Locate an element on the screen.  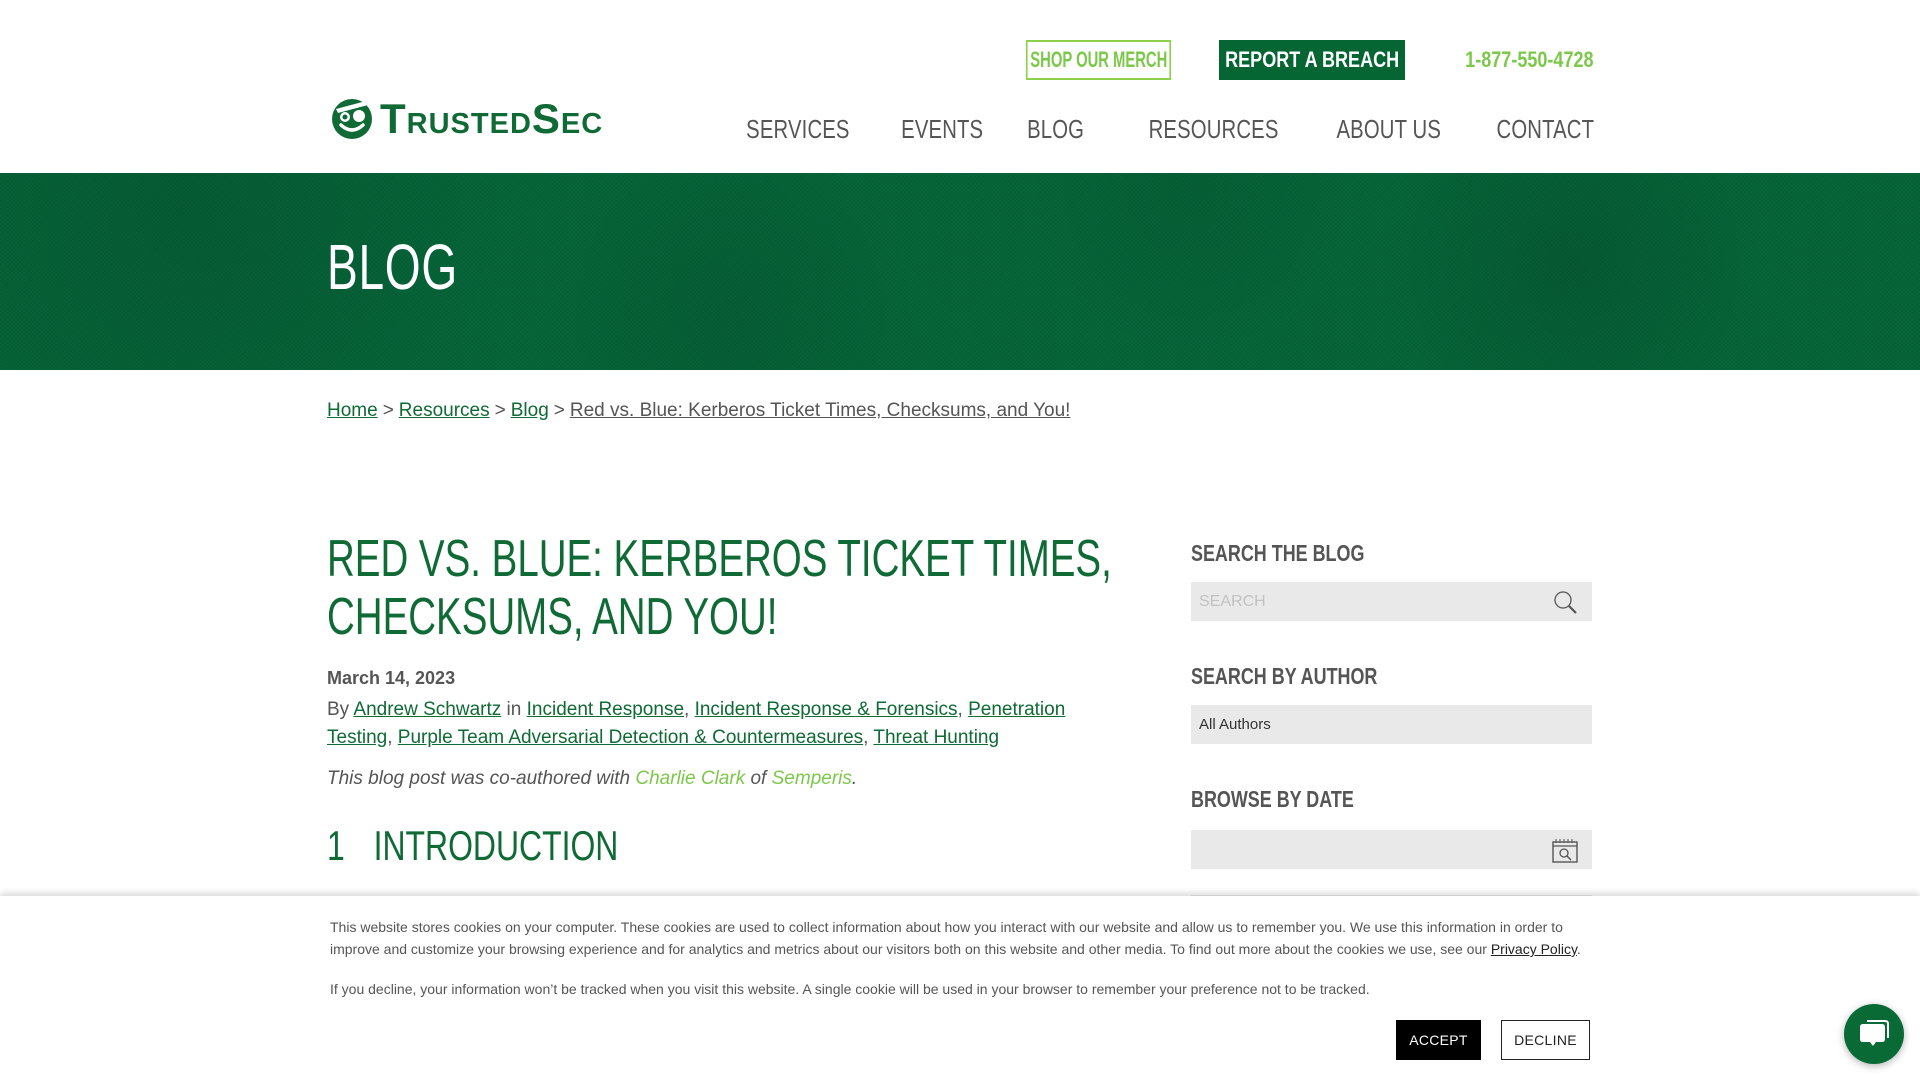
date-from-field is located at coordinates (1391, 849).